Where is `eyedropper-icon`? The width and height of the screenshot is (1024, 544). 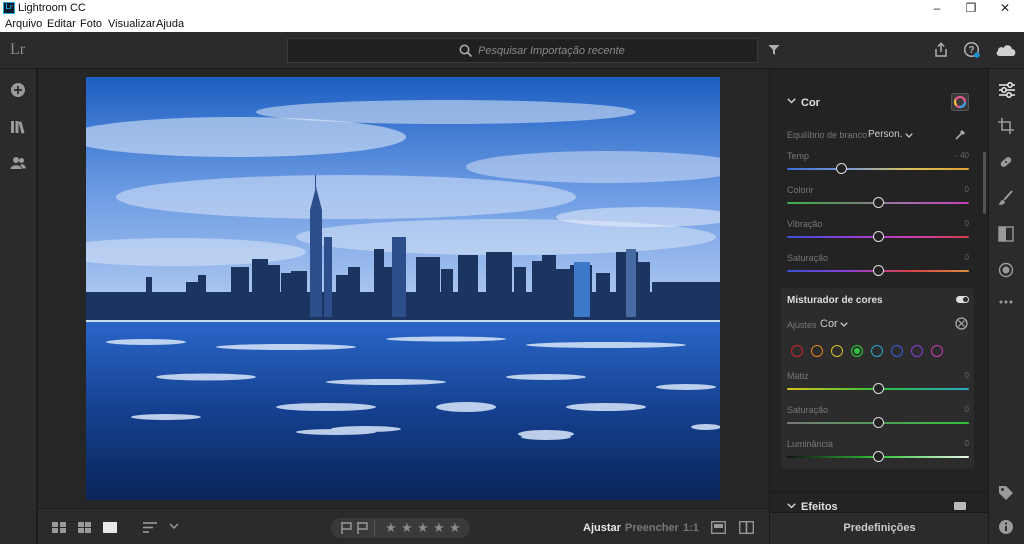 eyedropper-icon is located at coordinates (960, 134).